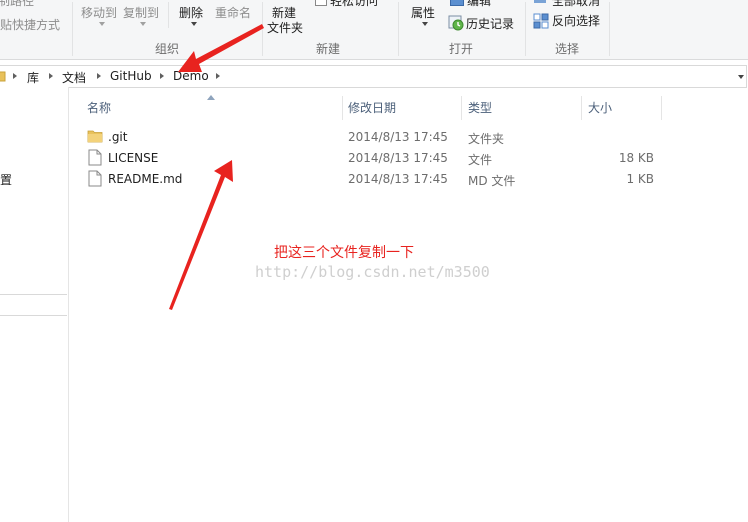 Image resolution: width=748 pixels, height=522 pixels. What do you see at coordinates (344, 253) in the screenshot?
I see `annotation-note: 把这三个文件复制一下` at bounding box center [344, 253].